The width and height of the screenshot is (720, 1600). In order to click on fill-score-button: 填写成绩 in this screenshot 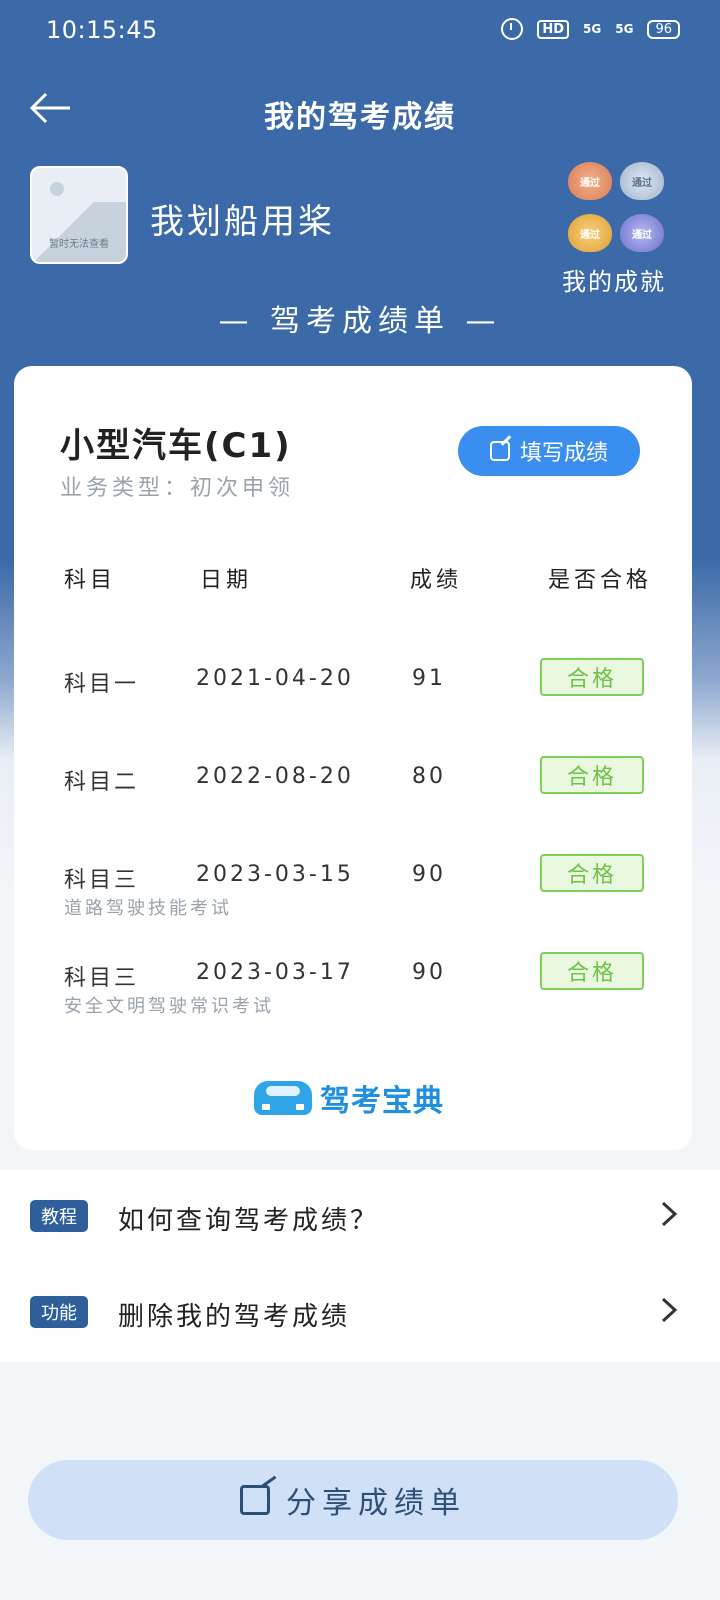, I will do `click(549, 451)`.